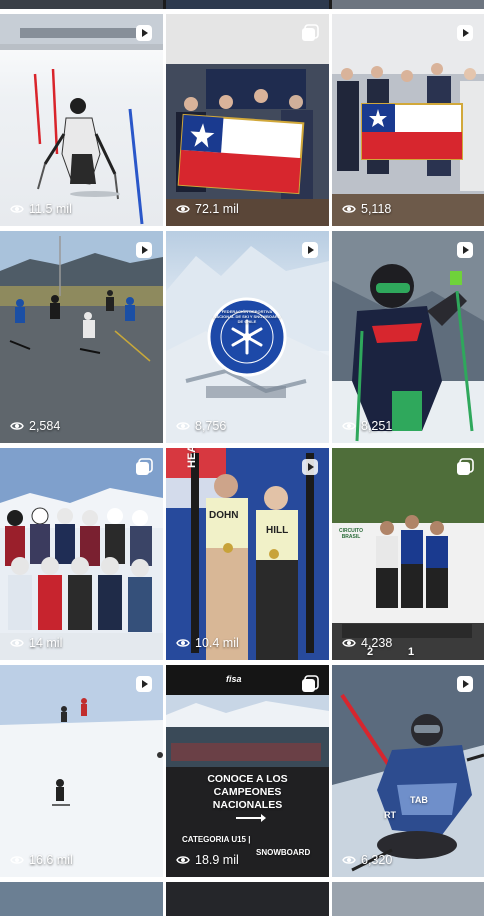 This screenshot has width=484, height=916. Describe the element at coordinates (50, 209) in the screenshot. I see `view-count-text: 11.5 mil` at that location.